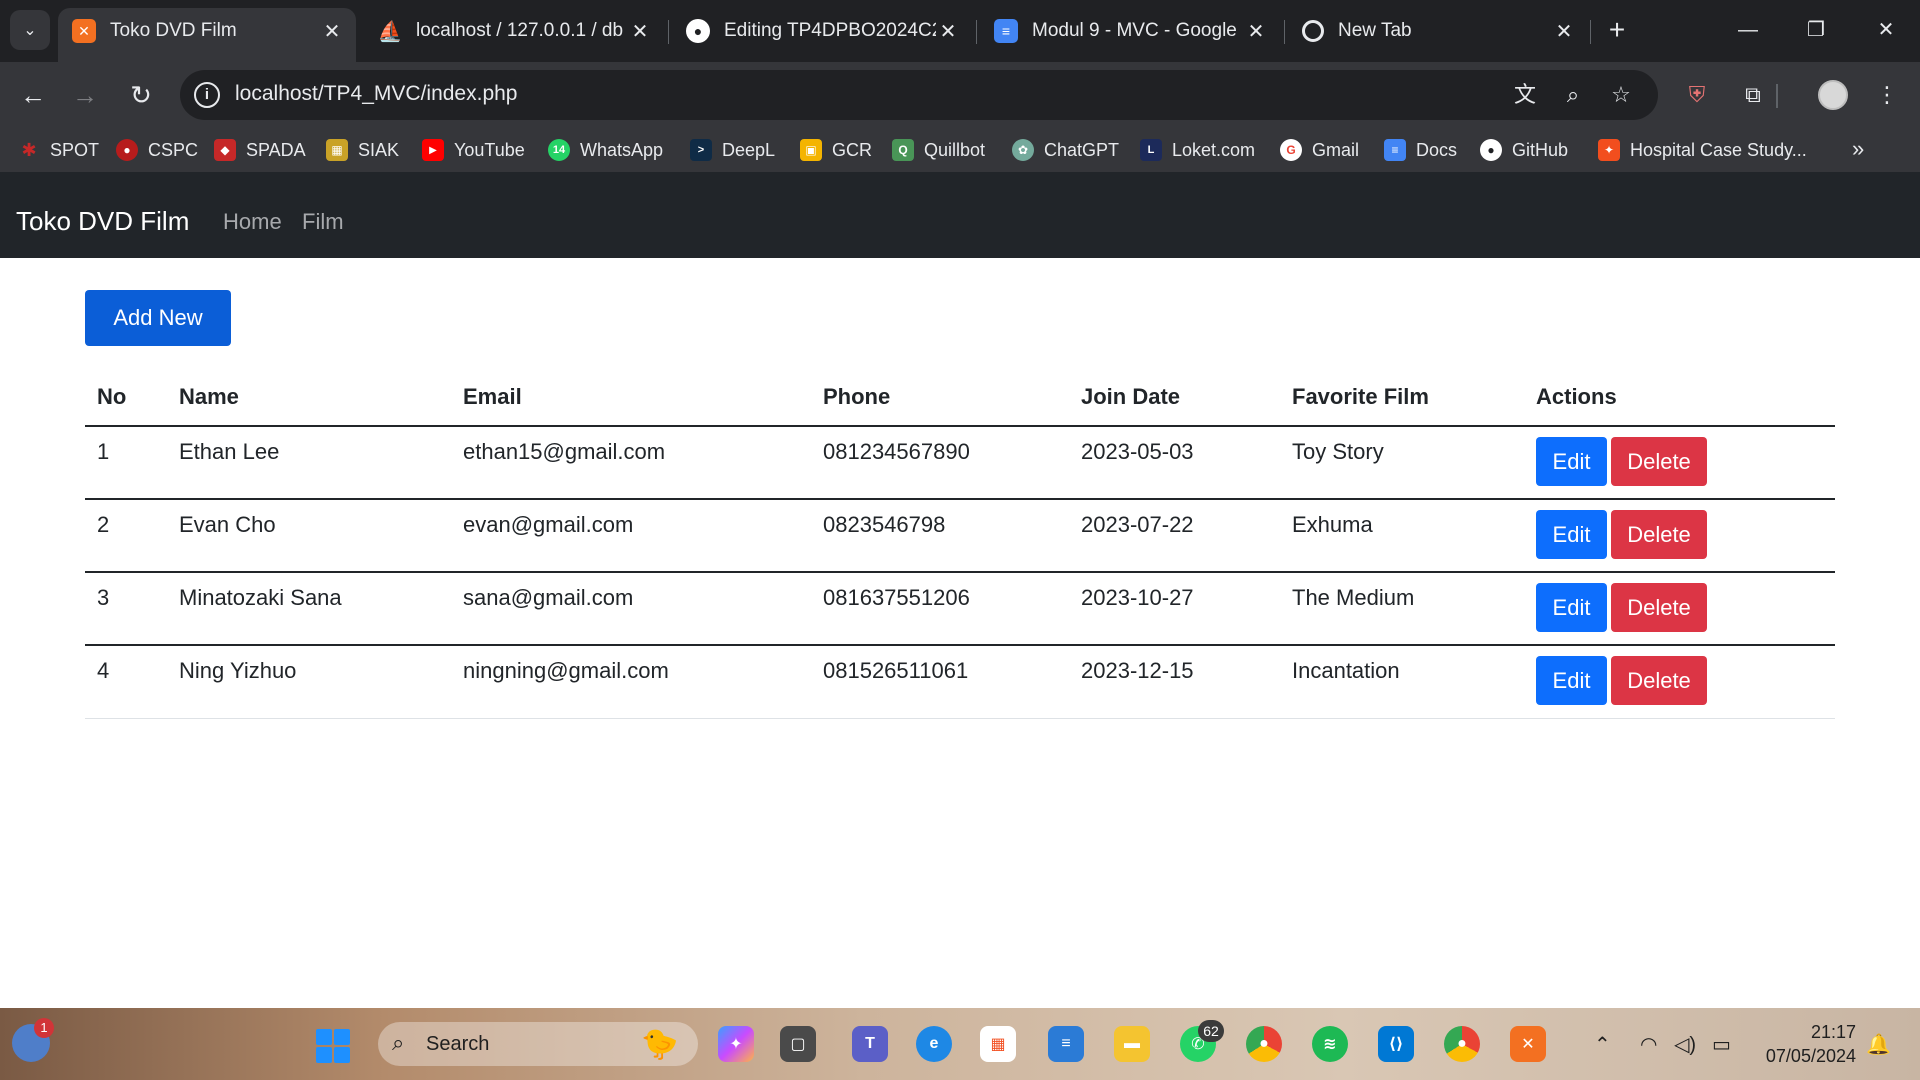 Image resolution: width=1920 pixels, height=1080 pixels. I want to click on edge-icon: e, so click(934, 1044).